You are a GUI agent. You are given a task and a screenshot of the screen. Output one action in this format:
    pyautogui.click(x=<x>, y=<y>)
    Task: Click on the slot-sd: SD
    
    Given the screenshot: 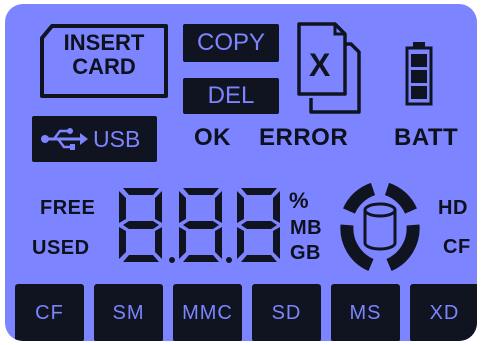 What is the action you would take?
    pyautogui.click(x=286, y=312)
    